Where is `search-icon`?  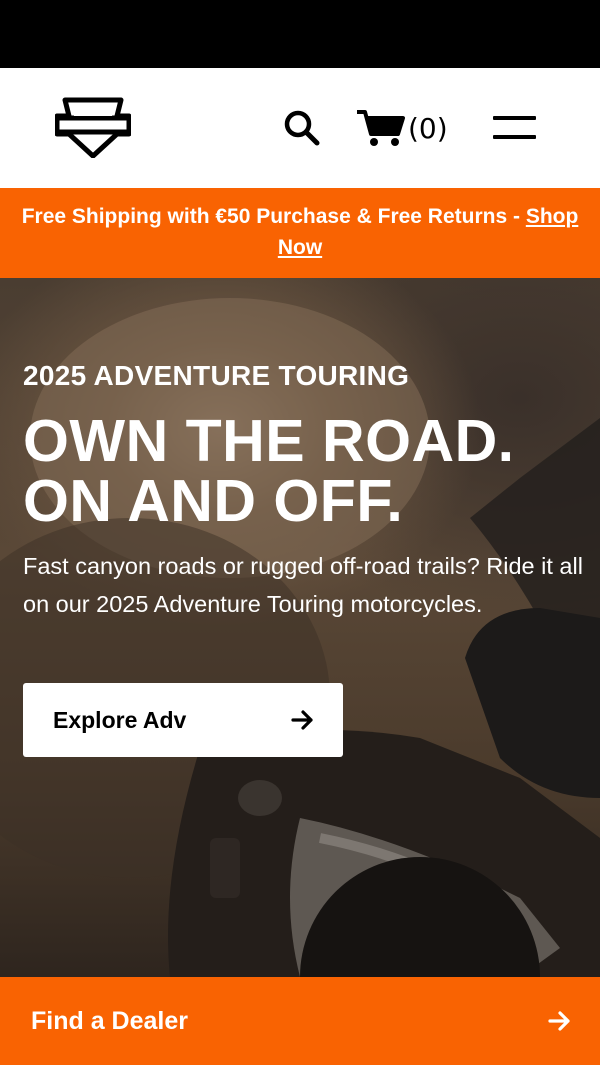
search-icon is located at coordinates (302, 128).